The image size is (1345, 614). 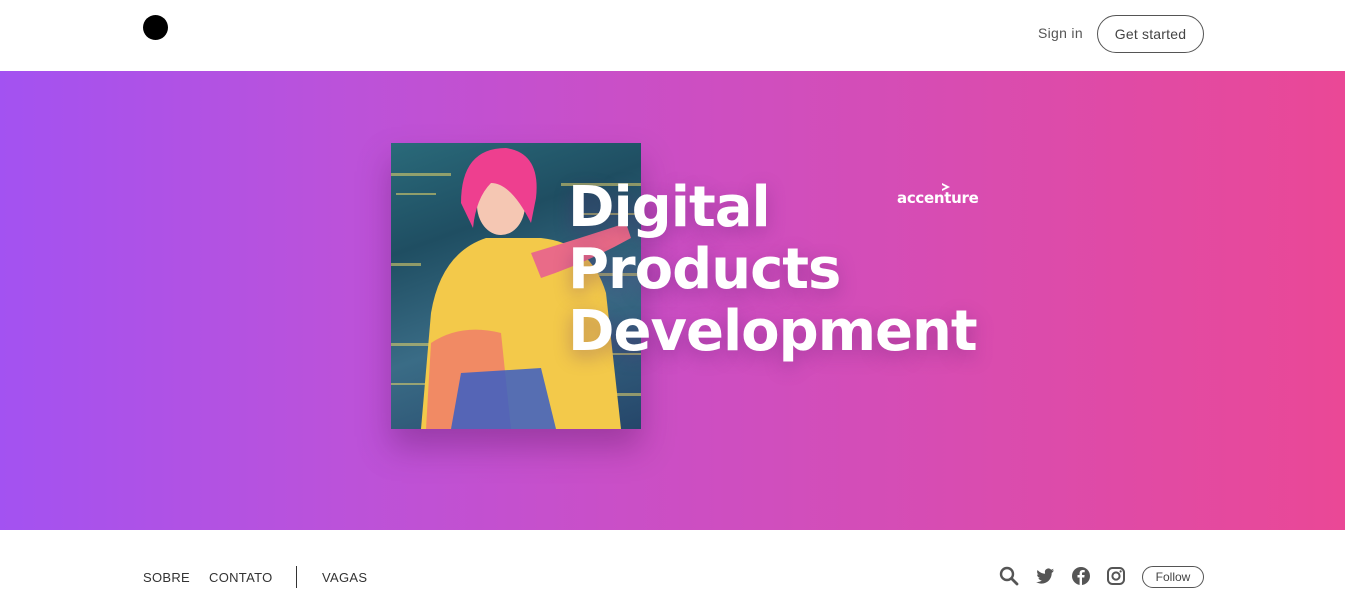 I want to click on facebook-icon, so click(x=1081, y=576).